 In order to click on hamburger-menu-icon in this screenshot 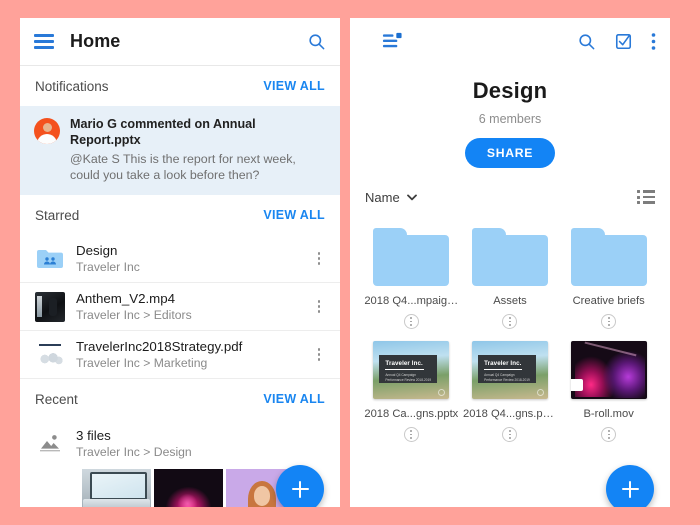, I will do `click(44, 41)`.